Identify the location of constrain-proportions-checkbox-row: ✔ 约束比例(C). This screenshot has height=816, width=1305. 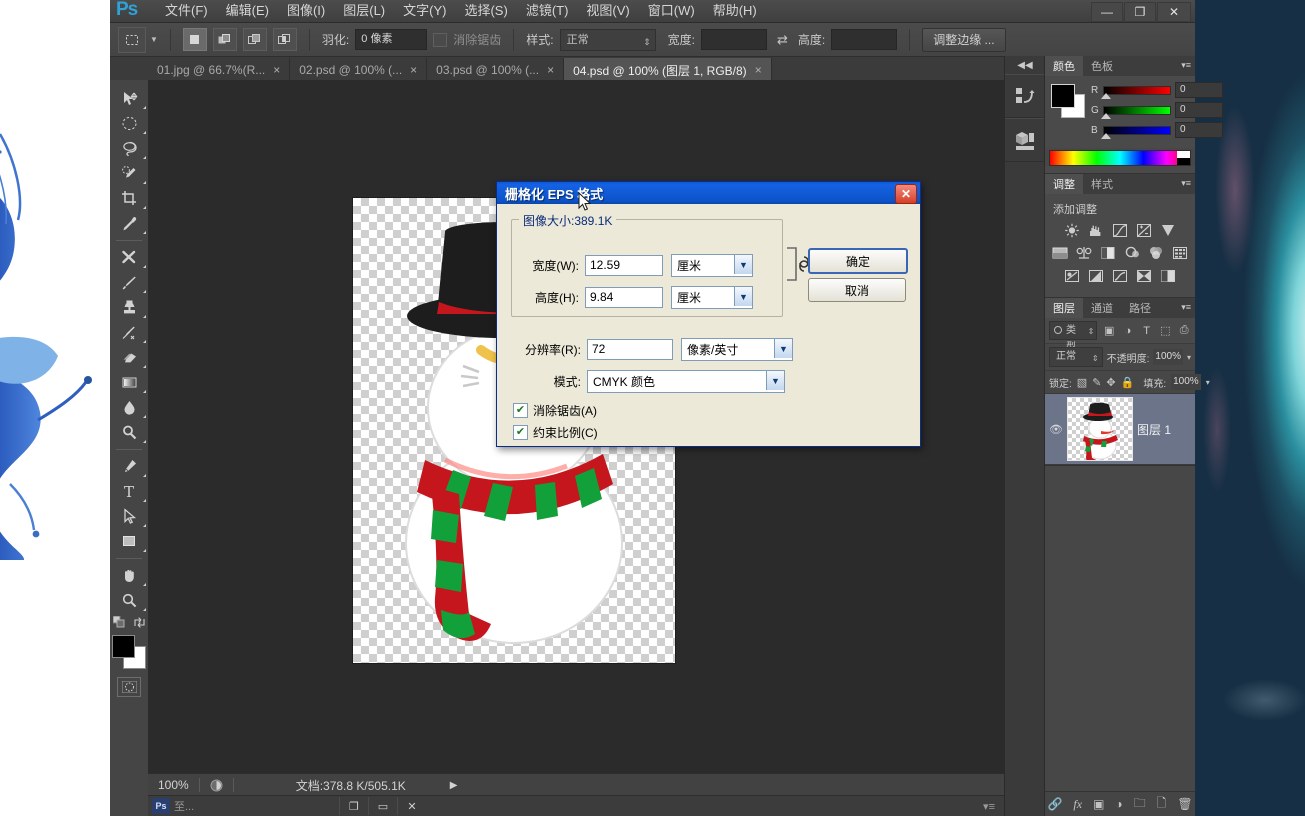
(555, 432).